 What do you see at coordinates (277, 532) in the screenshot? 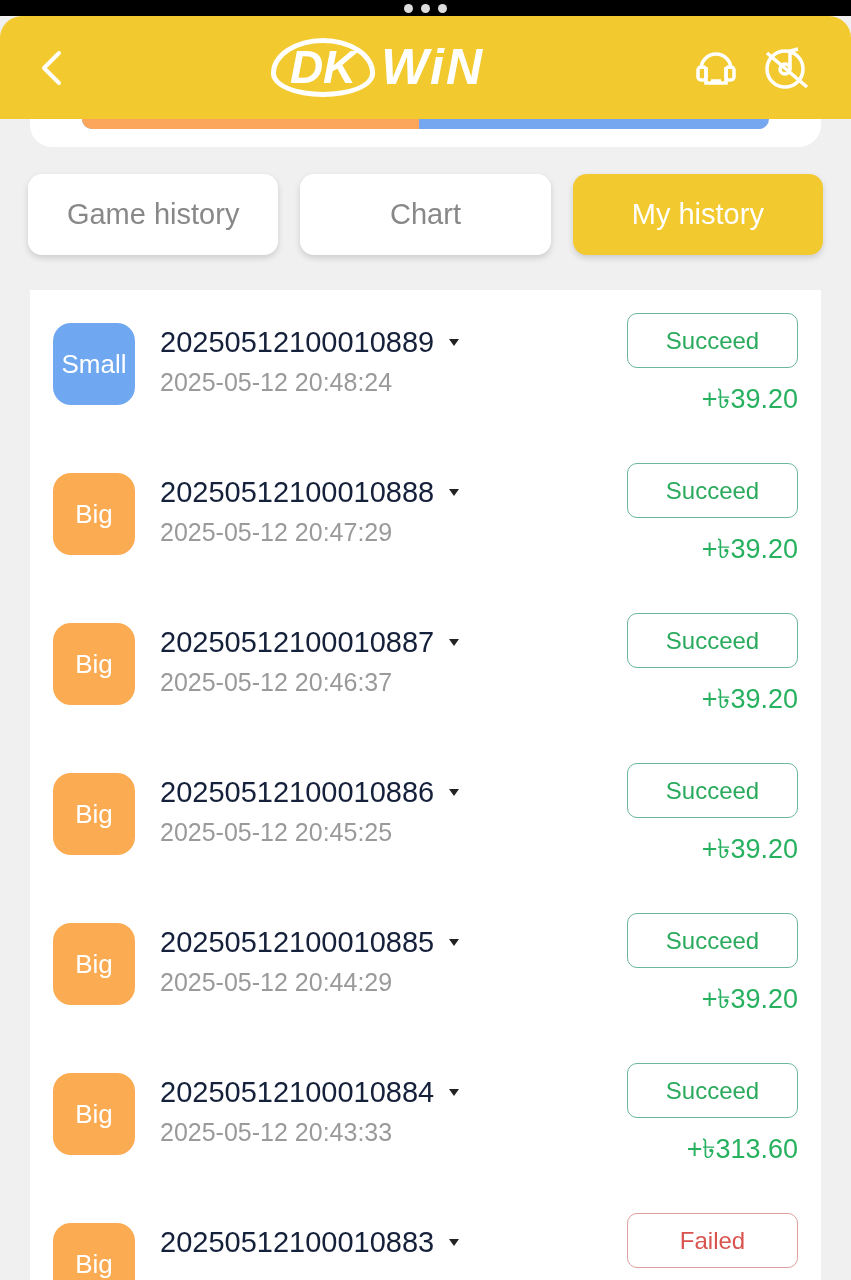
I see `bet-timestamp: 2025-05-12 20:47:29` at bounding box center [277, 532].